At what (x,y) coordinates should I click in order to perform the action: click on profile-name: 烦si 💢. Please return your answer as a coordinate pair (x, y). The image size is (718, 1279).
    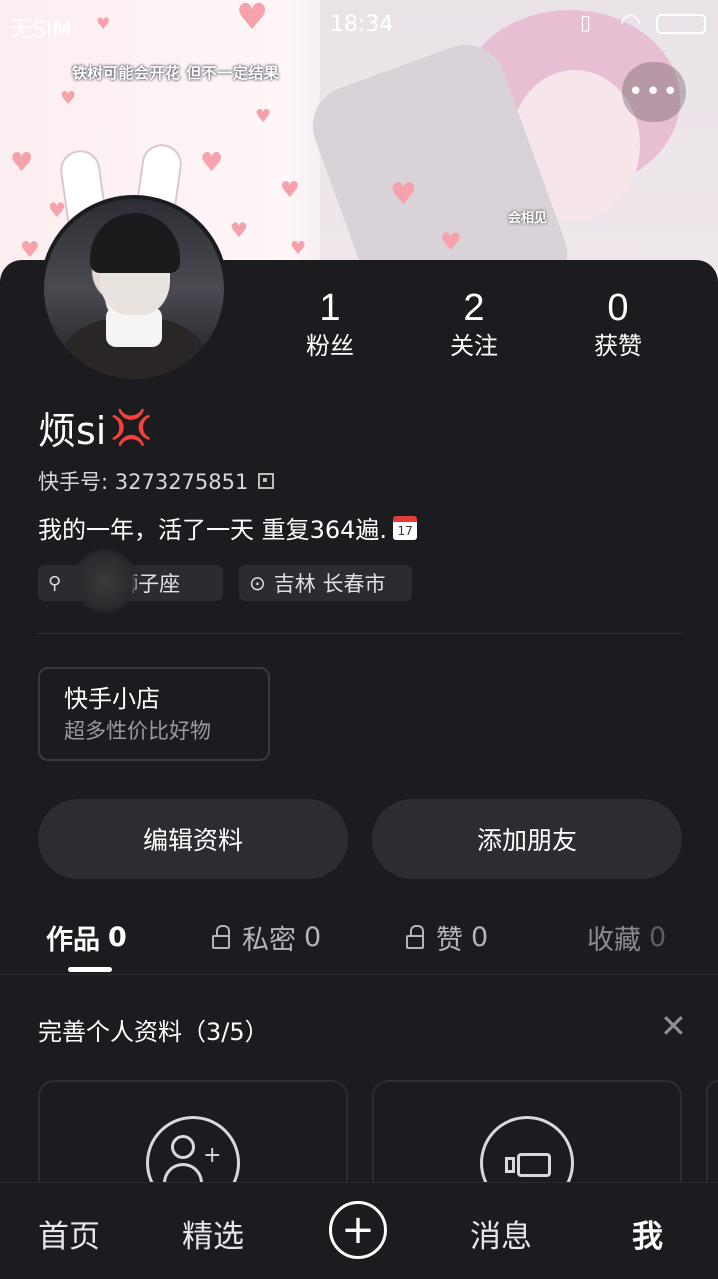
    Looking at the image, I should click on (95, 427).